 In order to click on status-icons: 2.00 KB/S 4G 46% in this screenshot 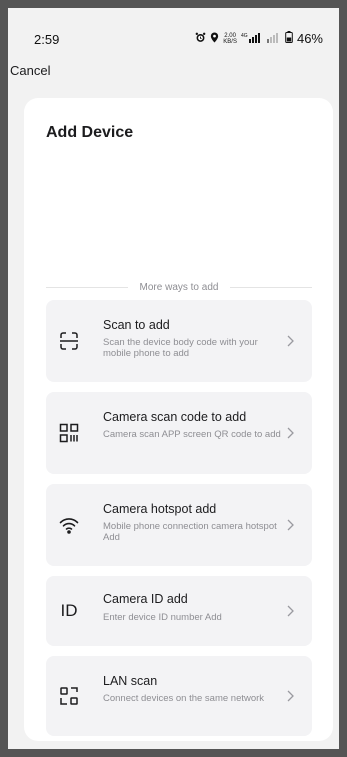, I will do `click(259, 38)`.